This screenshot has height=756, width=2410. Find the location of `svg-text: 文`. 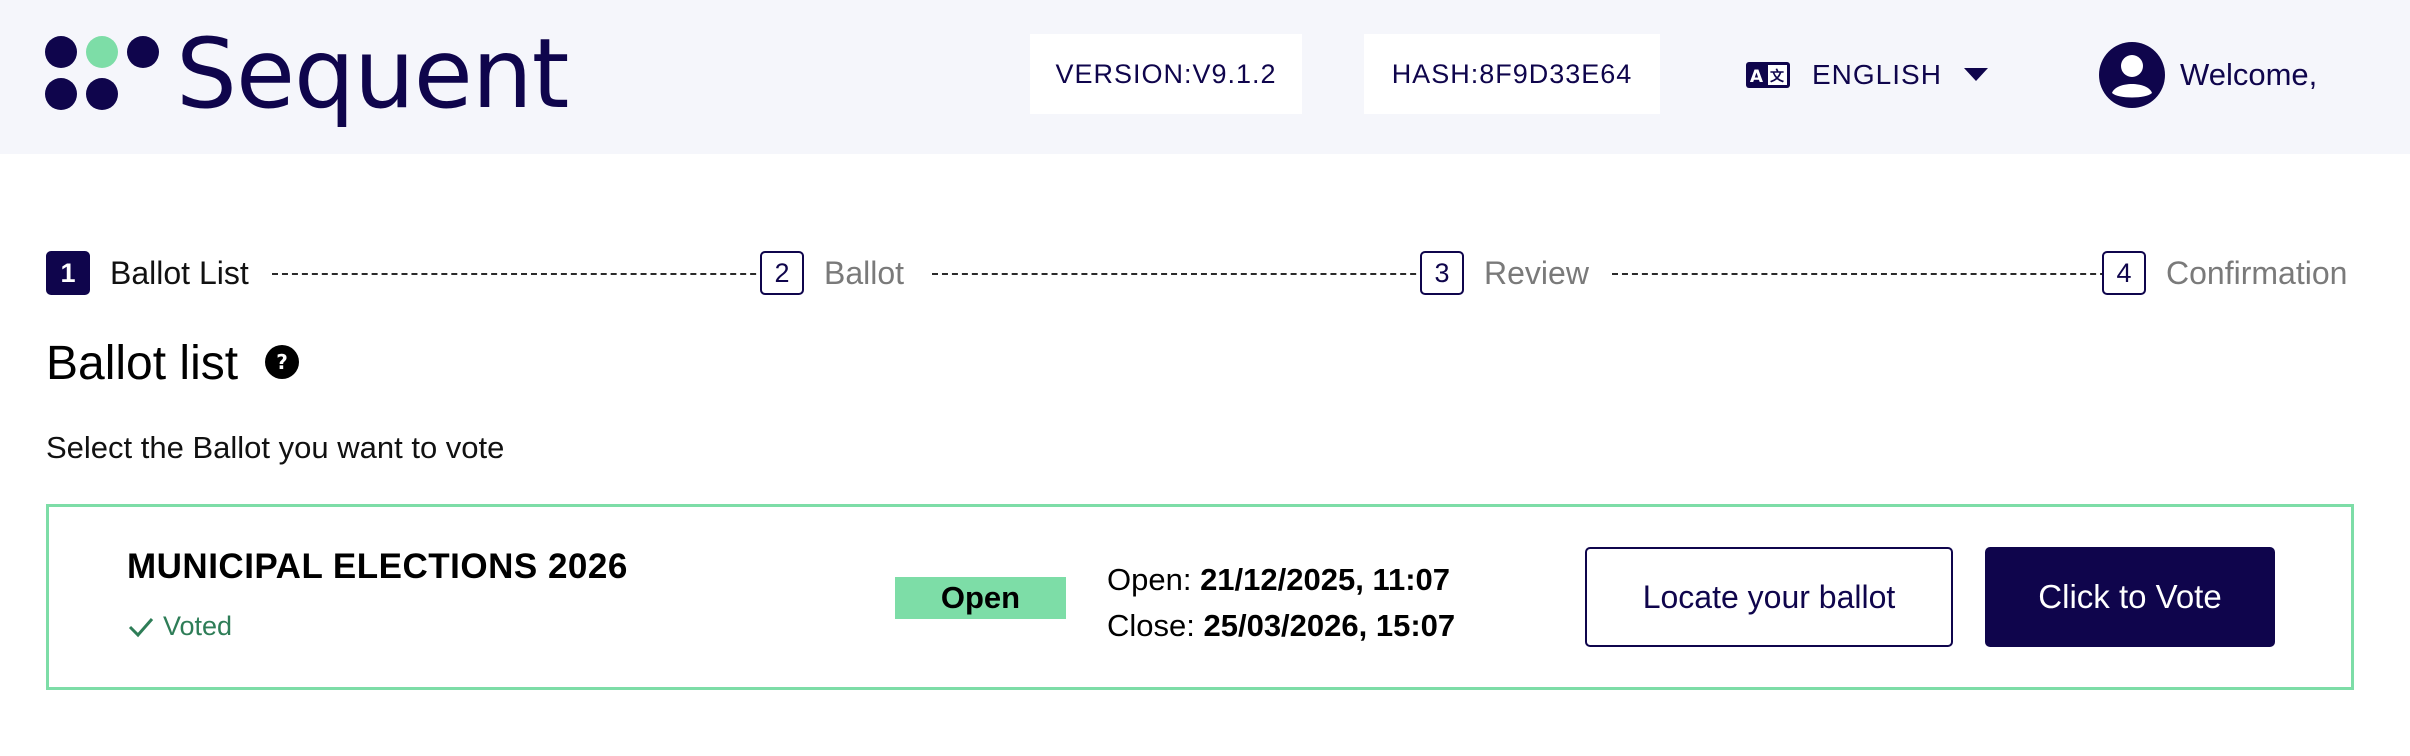

svg-text: 文 is located at coordinates (1777, 76).